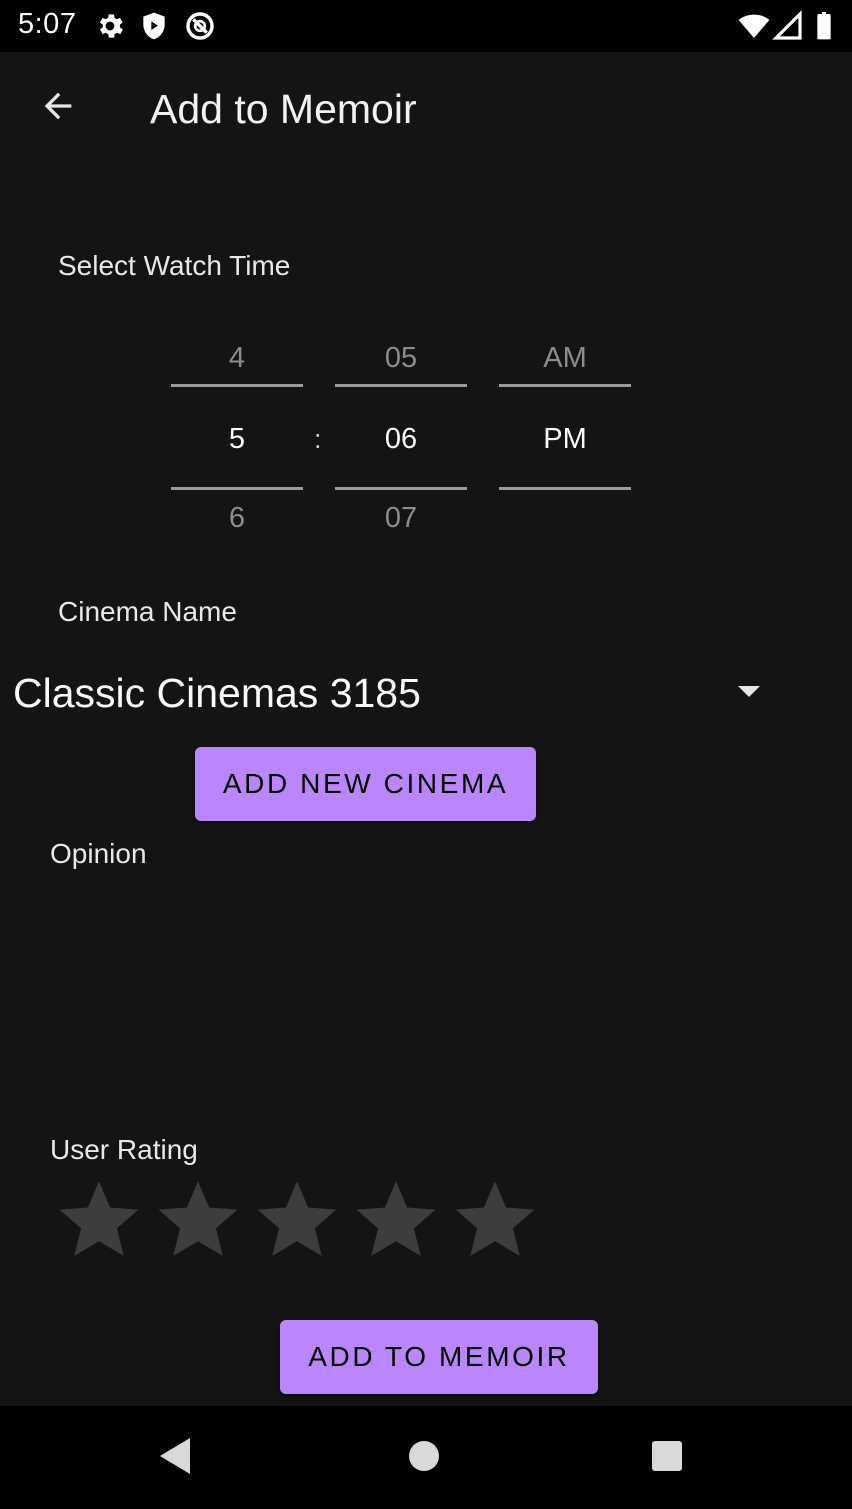  What do you see at coordinates (124, 1149) in the screenshot?
I see `user-rating-label: User Rating` at bounding box center [124, 1149].